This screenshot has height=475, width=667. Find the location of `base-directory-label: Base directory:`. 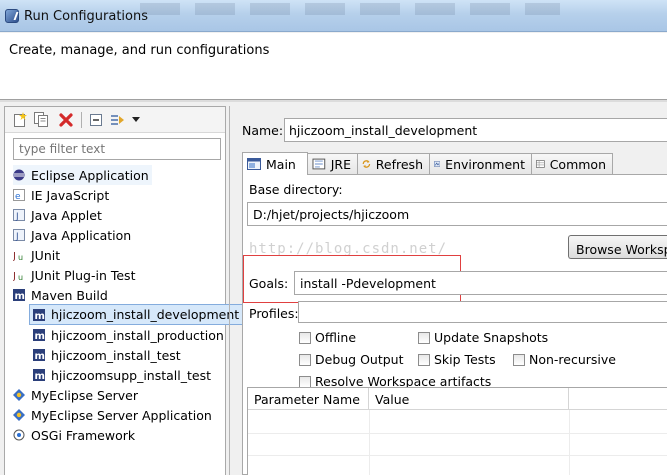

base-directory-label: Base directory: is located at coordinates (296, 189).